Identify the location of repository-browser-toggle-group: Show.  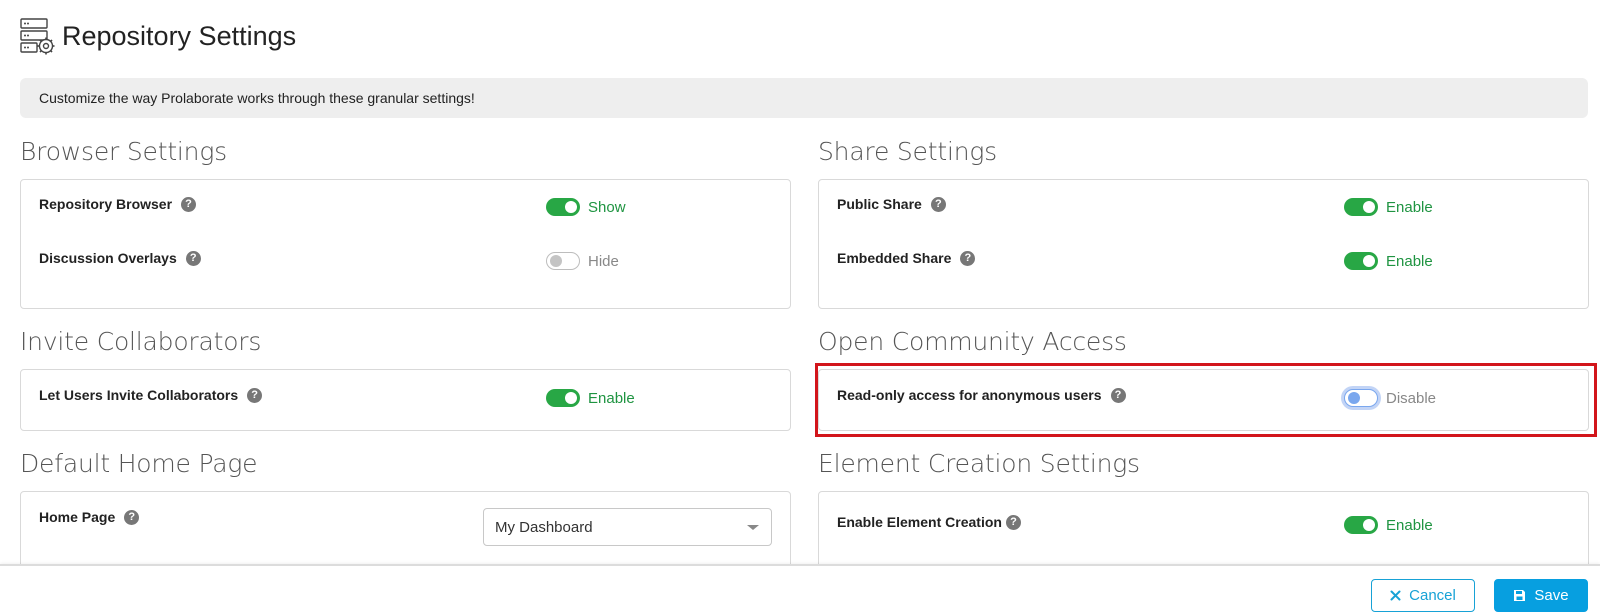
(586, 207).